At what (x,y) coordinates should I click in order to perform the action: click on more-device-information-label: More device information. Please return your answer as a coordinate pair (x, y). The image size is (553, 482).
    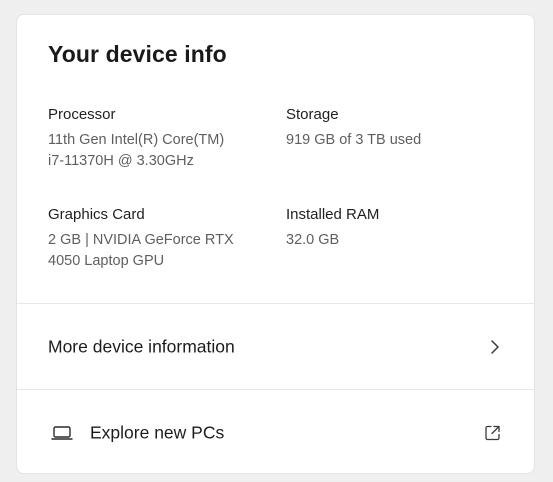
    Looking at the image, I should click on (141, 346).